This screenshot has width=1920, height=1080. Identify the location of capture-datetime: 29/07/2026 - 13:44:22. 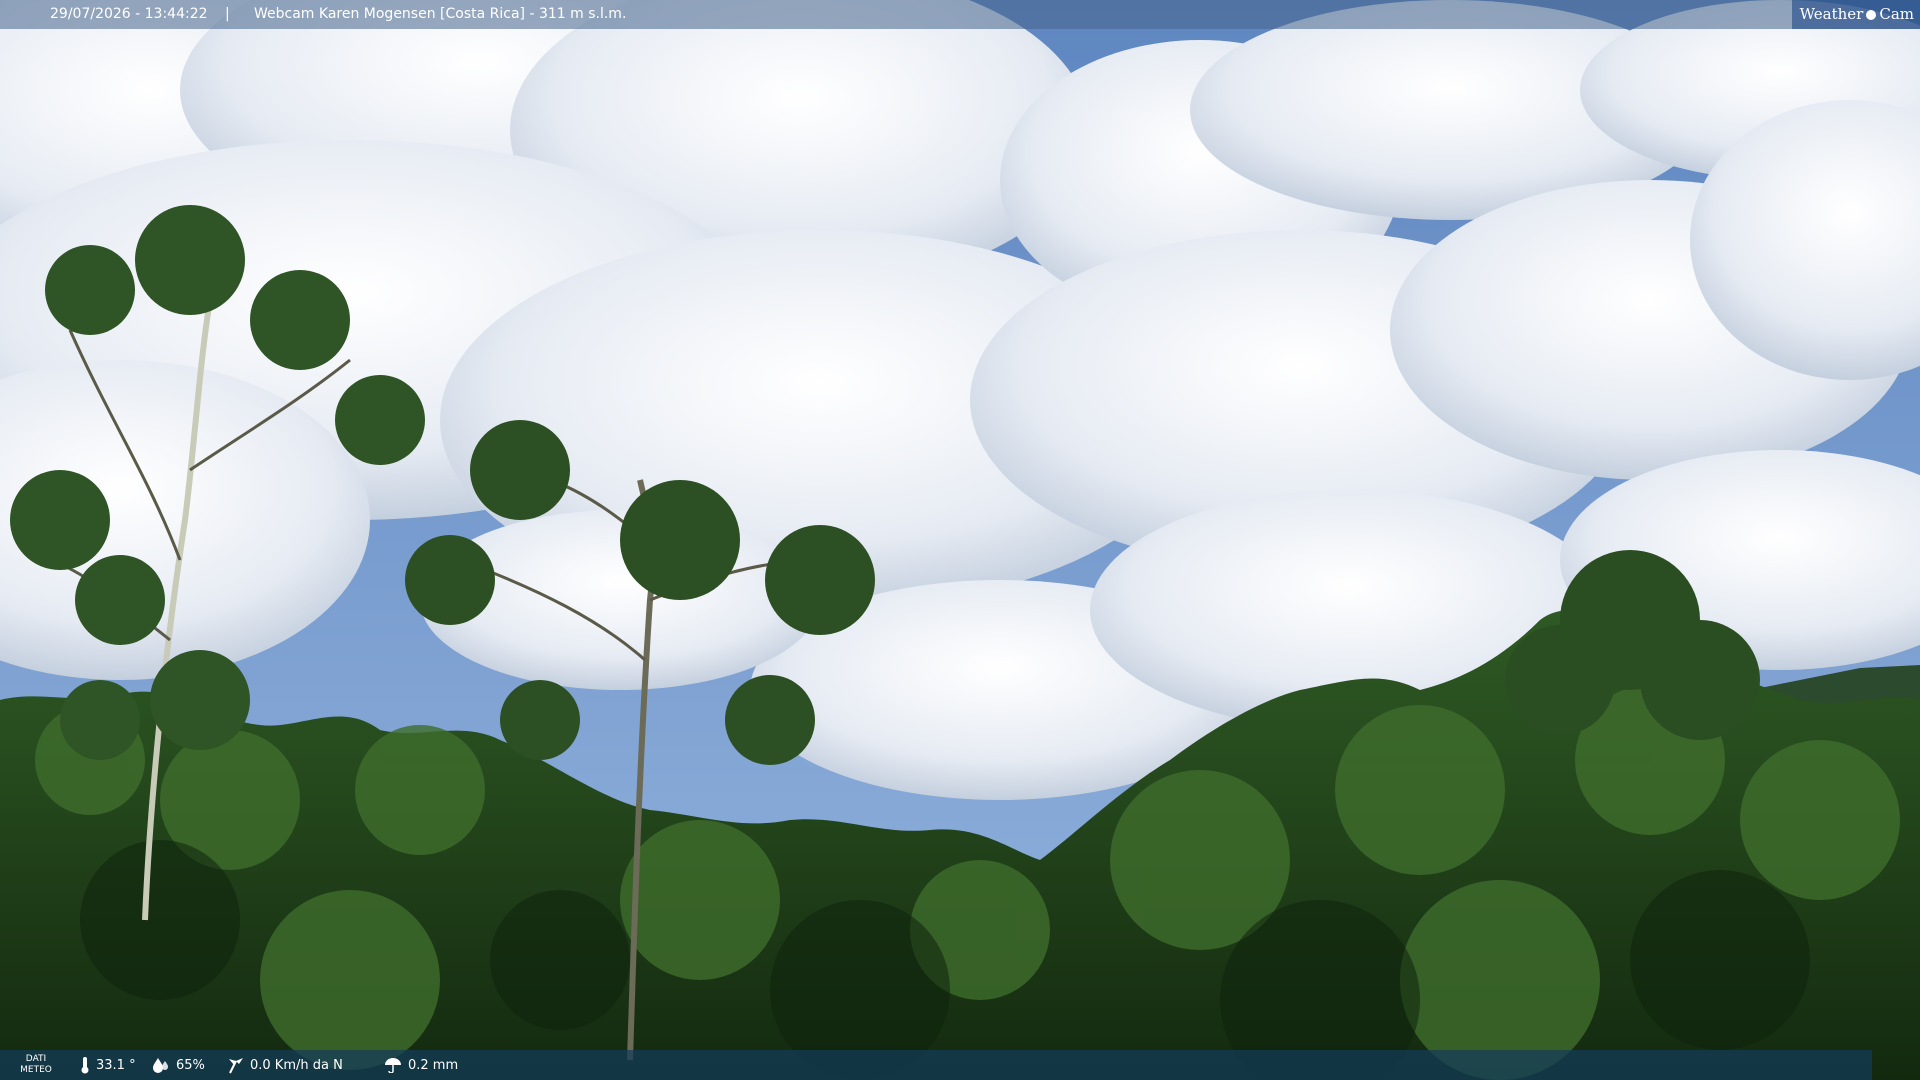
(129, 14).